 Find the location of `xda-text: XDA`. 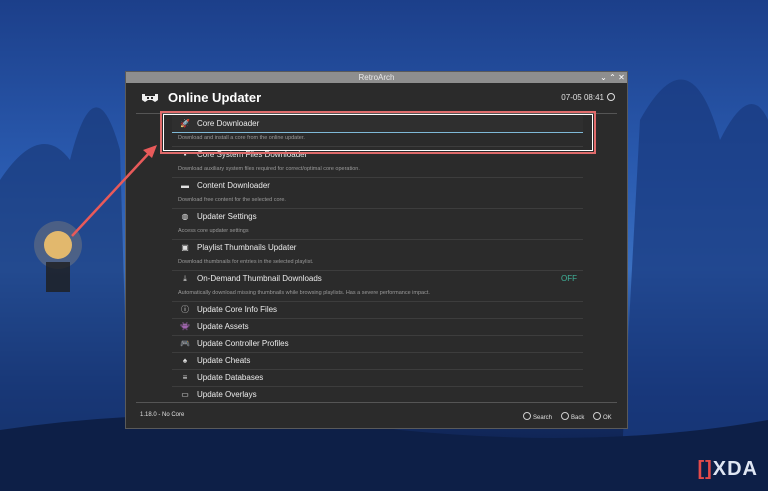

xda-text: XDA is located at coordinates (735, 469).